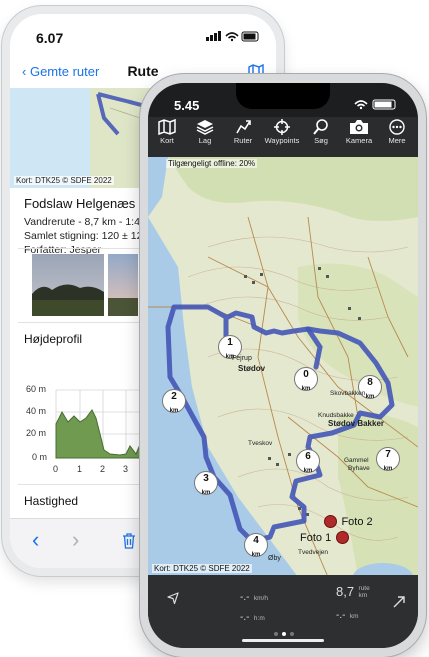  I want to click on more-icon, so click(397, 127).